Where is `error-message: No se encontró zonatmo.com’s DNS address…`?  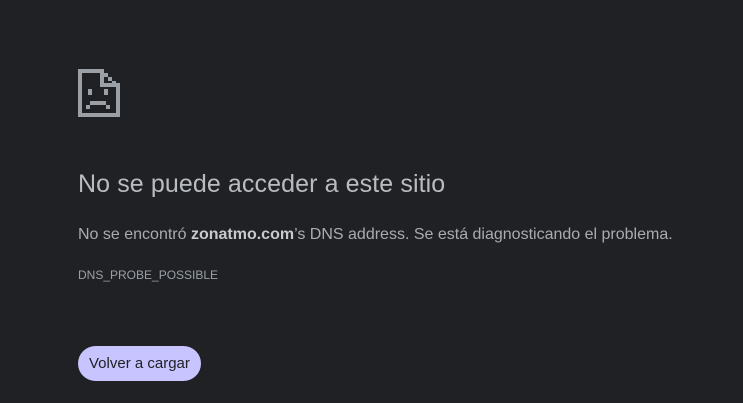 error-message: No se encontró zonatmo.com’s DNS address… is located at coordinates (375, 235).